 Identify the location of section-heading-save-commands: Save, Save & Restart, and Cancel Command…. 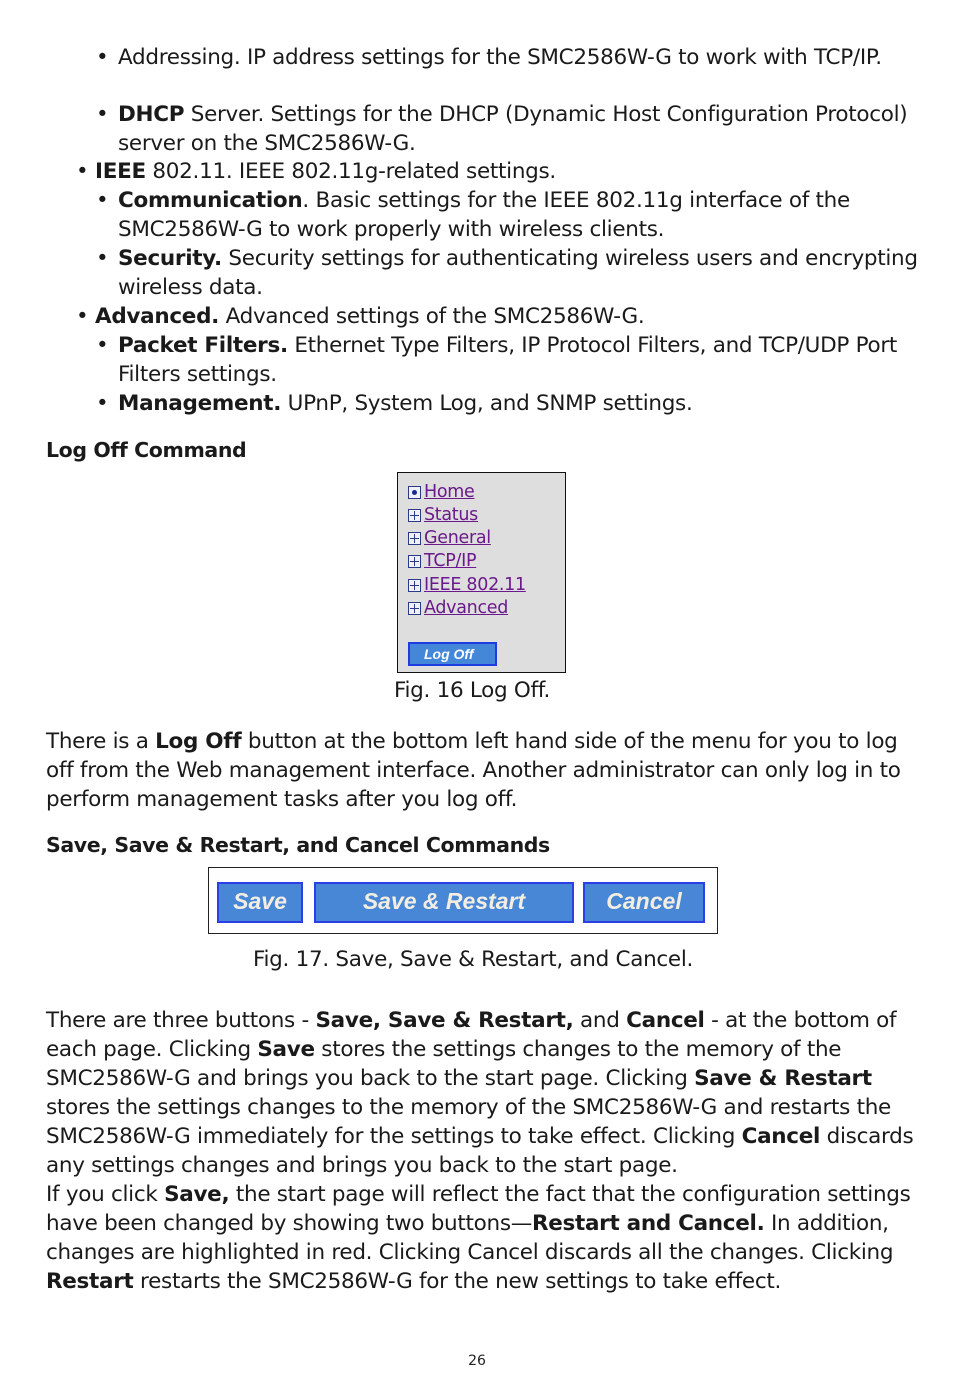
(298, 845).